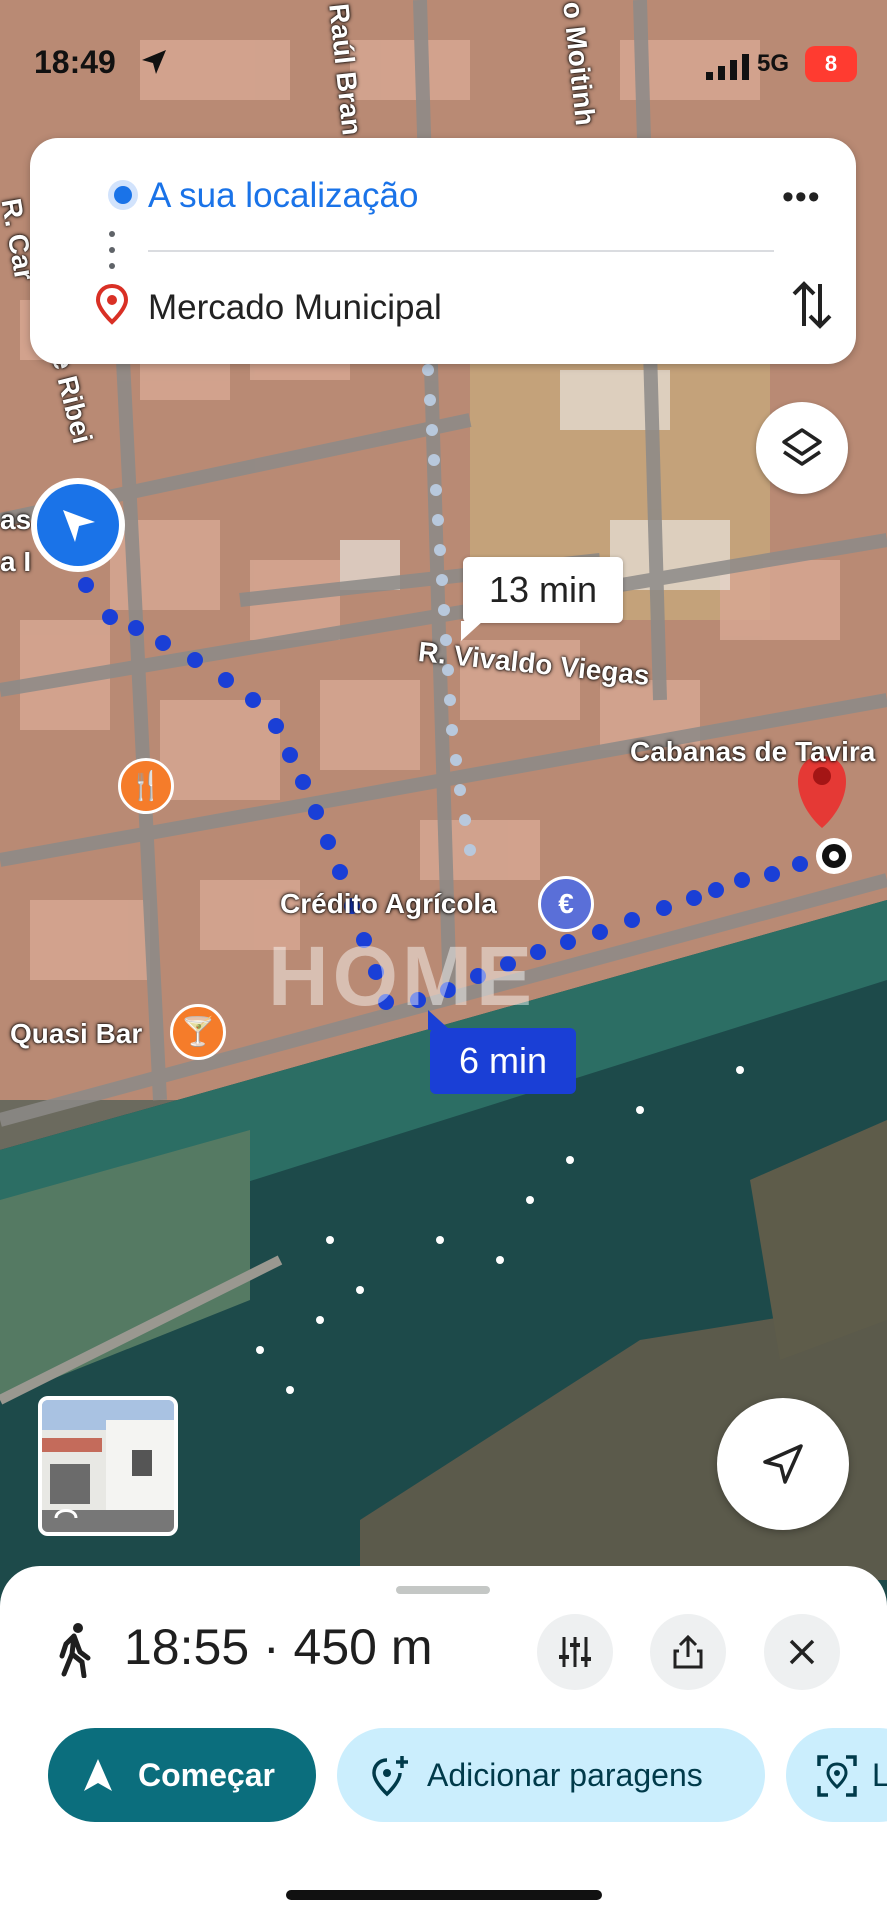  I want to click on add-stops-button: Adicionar paragens, so click(551, 1775).